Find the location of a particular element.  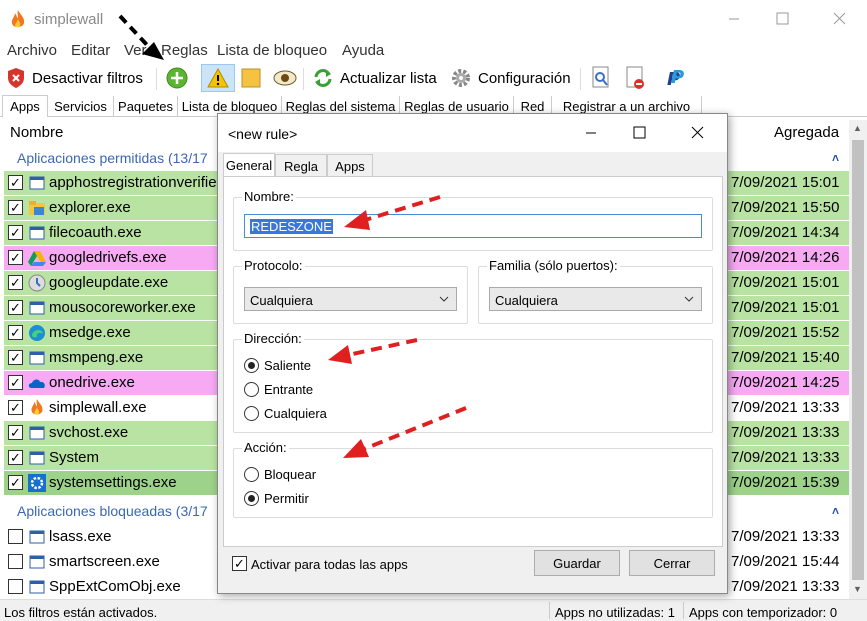

vertical-scrollbar: ▲ ▼ is located at coordinates (858, 359).